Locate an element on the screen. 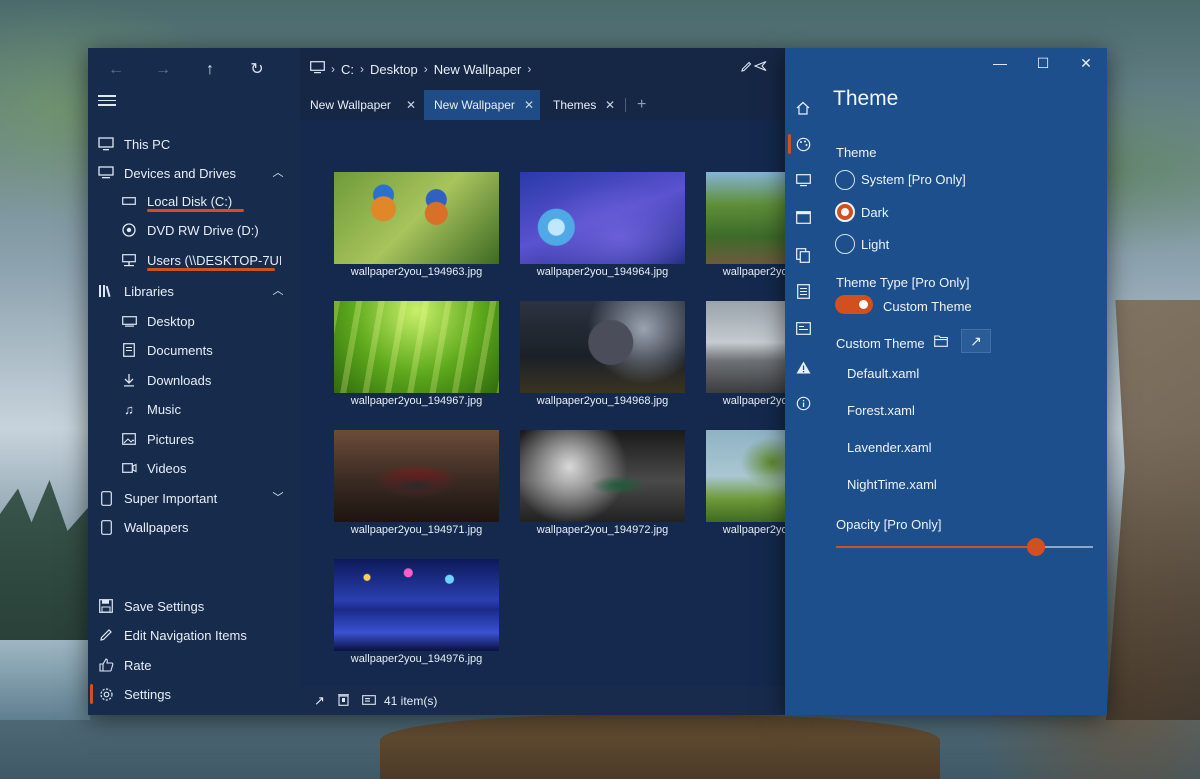 Image resolution: width=1200 pixels, height=779 pixels. copy-icon is located at coordinates (803, 255).